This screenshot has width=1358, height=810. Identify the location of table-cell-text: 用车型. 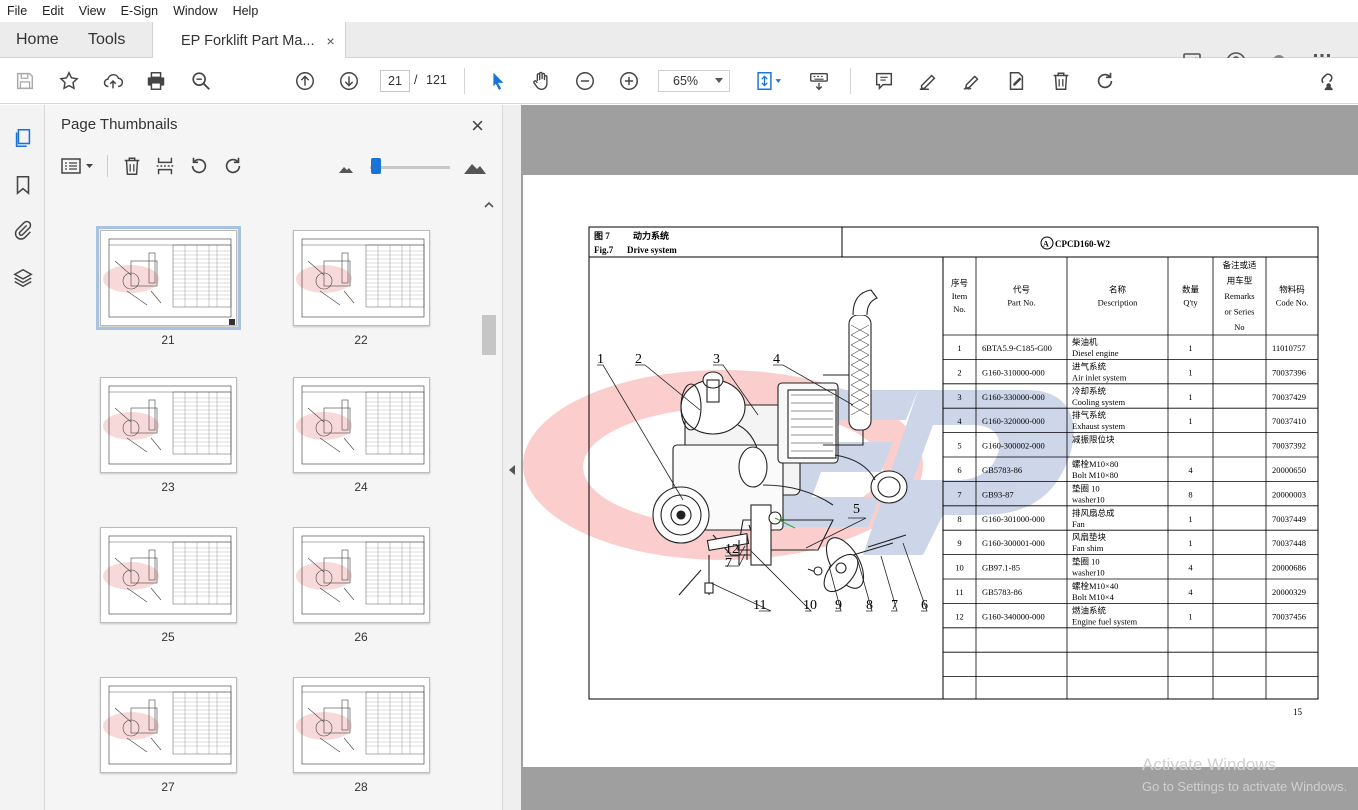
(1240, 281).